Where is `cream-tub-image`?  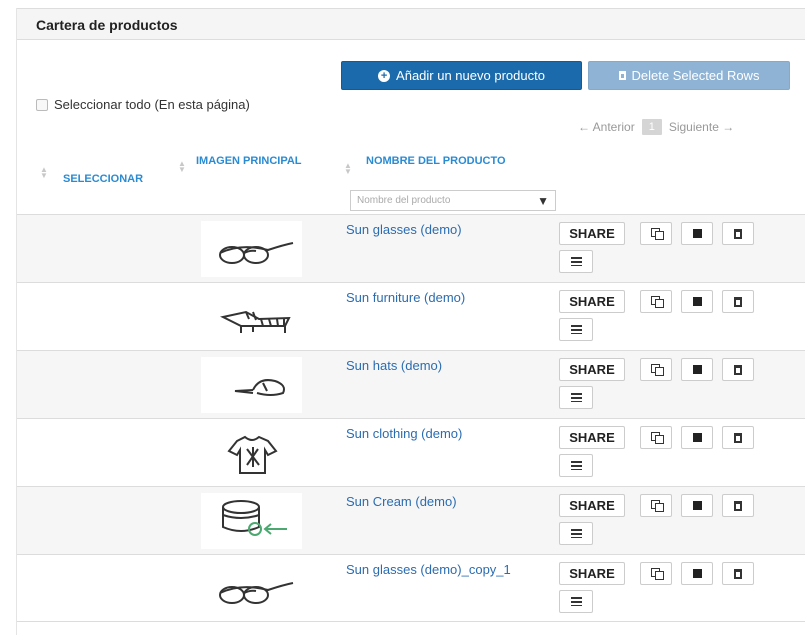
cream-tub-image is located at coordinates (251, 521).